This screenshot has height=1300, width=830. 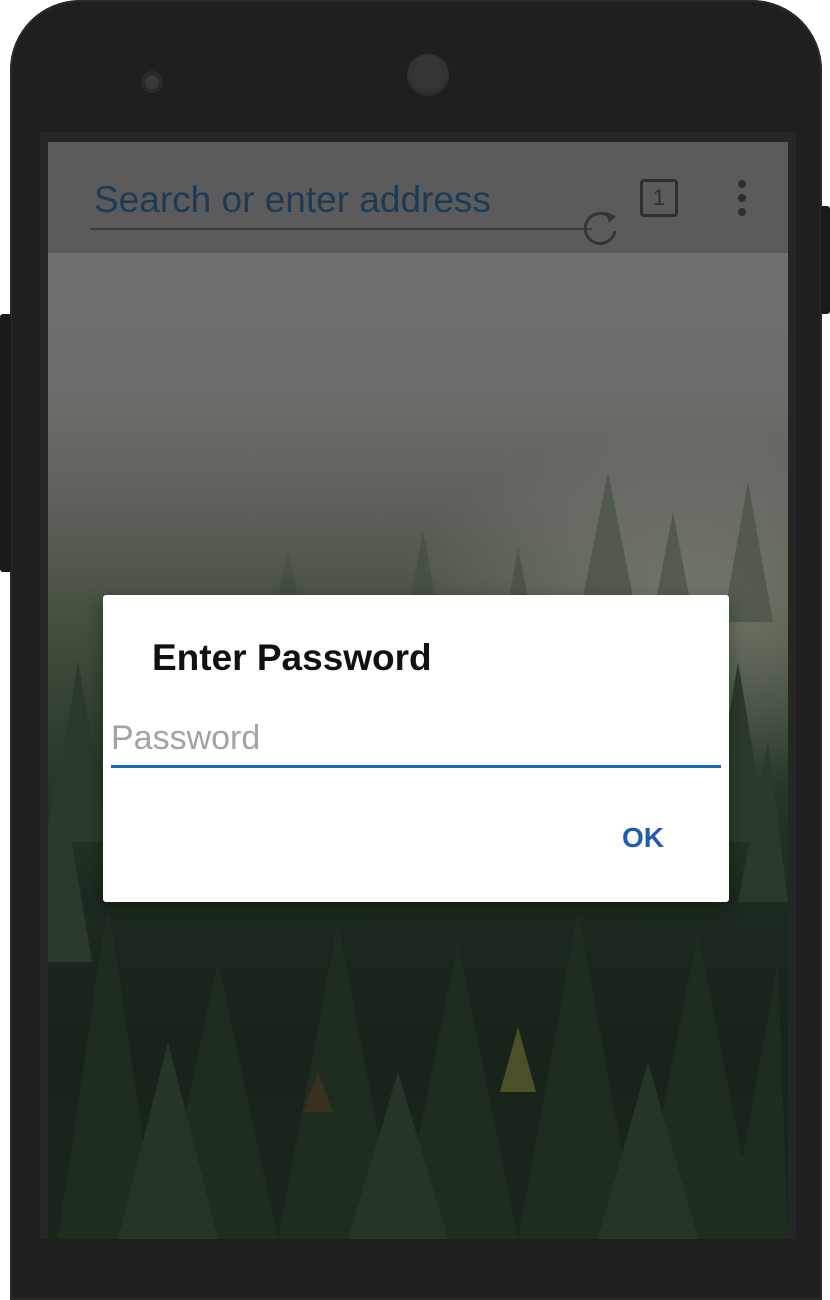 What do you see at coordinates (643, 838) in the screenshot?
I see `ok-button: OK` at bounding box center [643, 838].